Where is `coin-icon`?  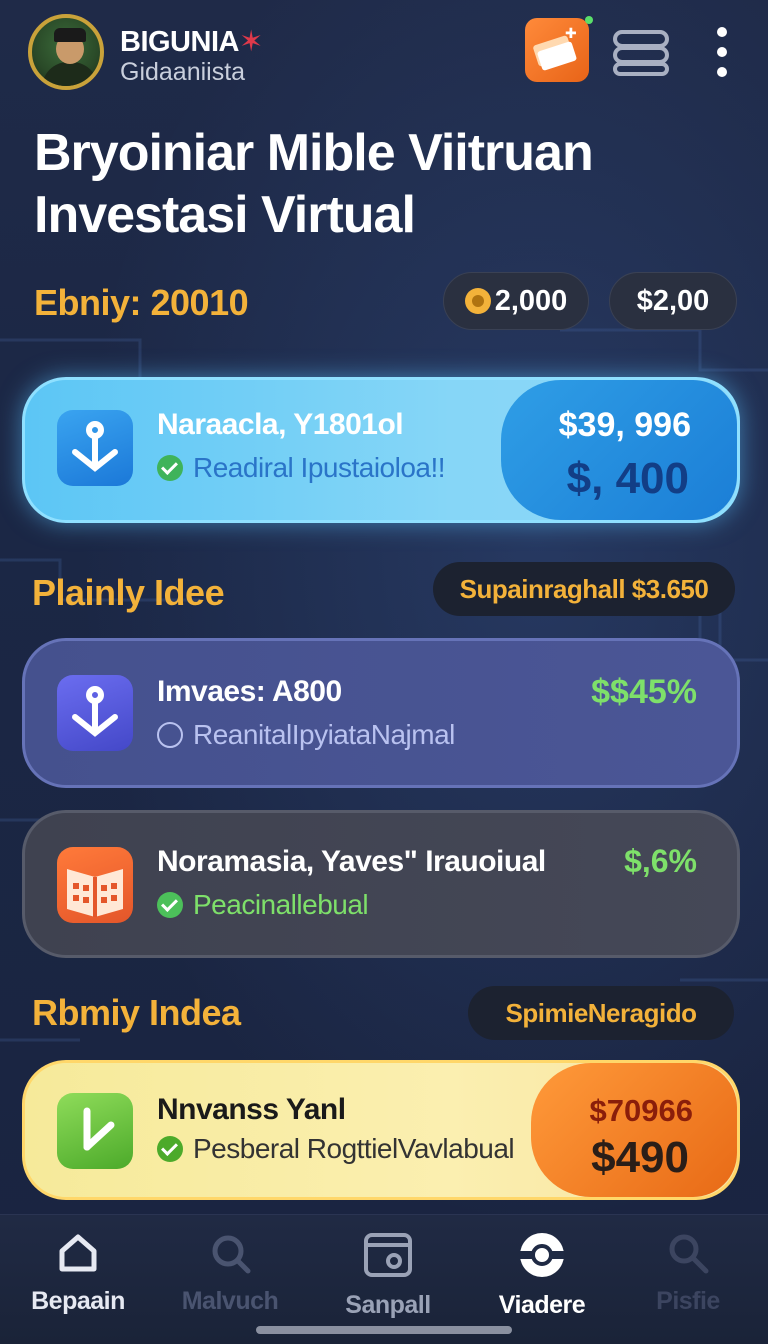 coin-icon is located at coordinates (477, 301).